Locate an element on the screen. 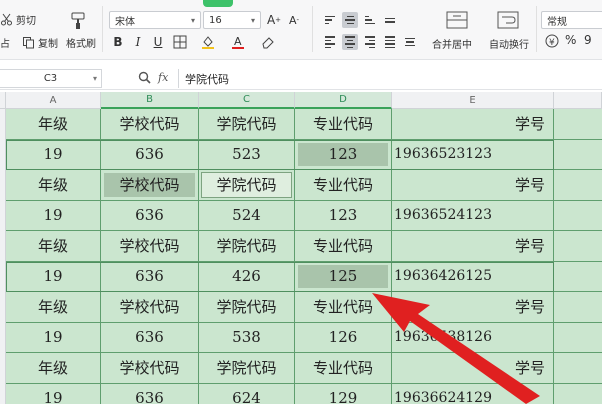 This screenshot has width=602, height=404. zoom-search-icon is located at coordinates (144, 79).